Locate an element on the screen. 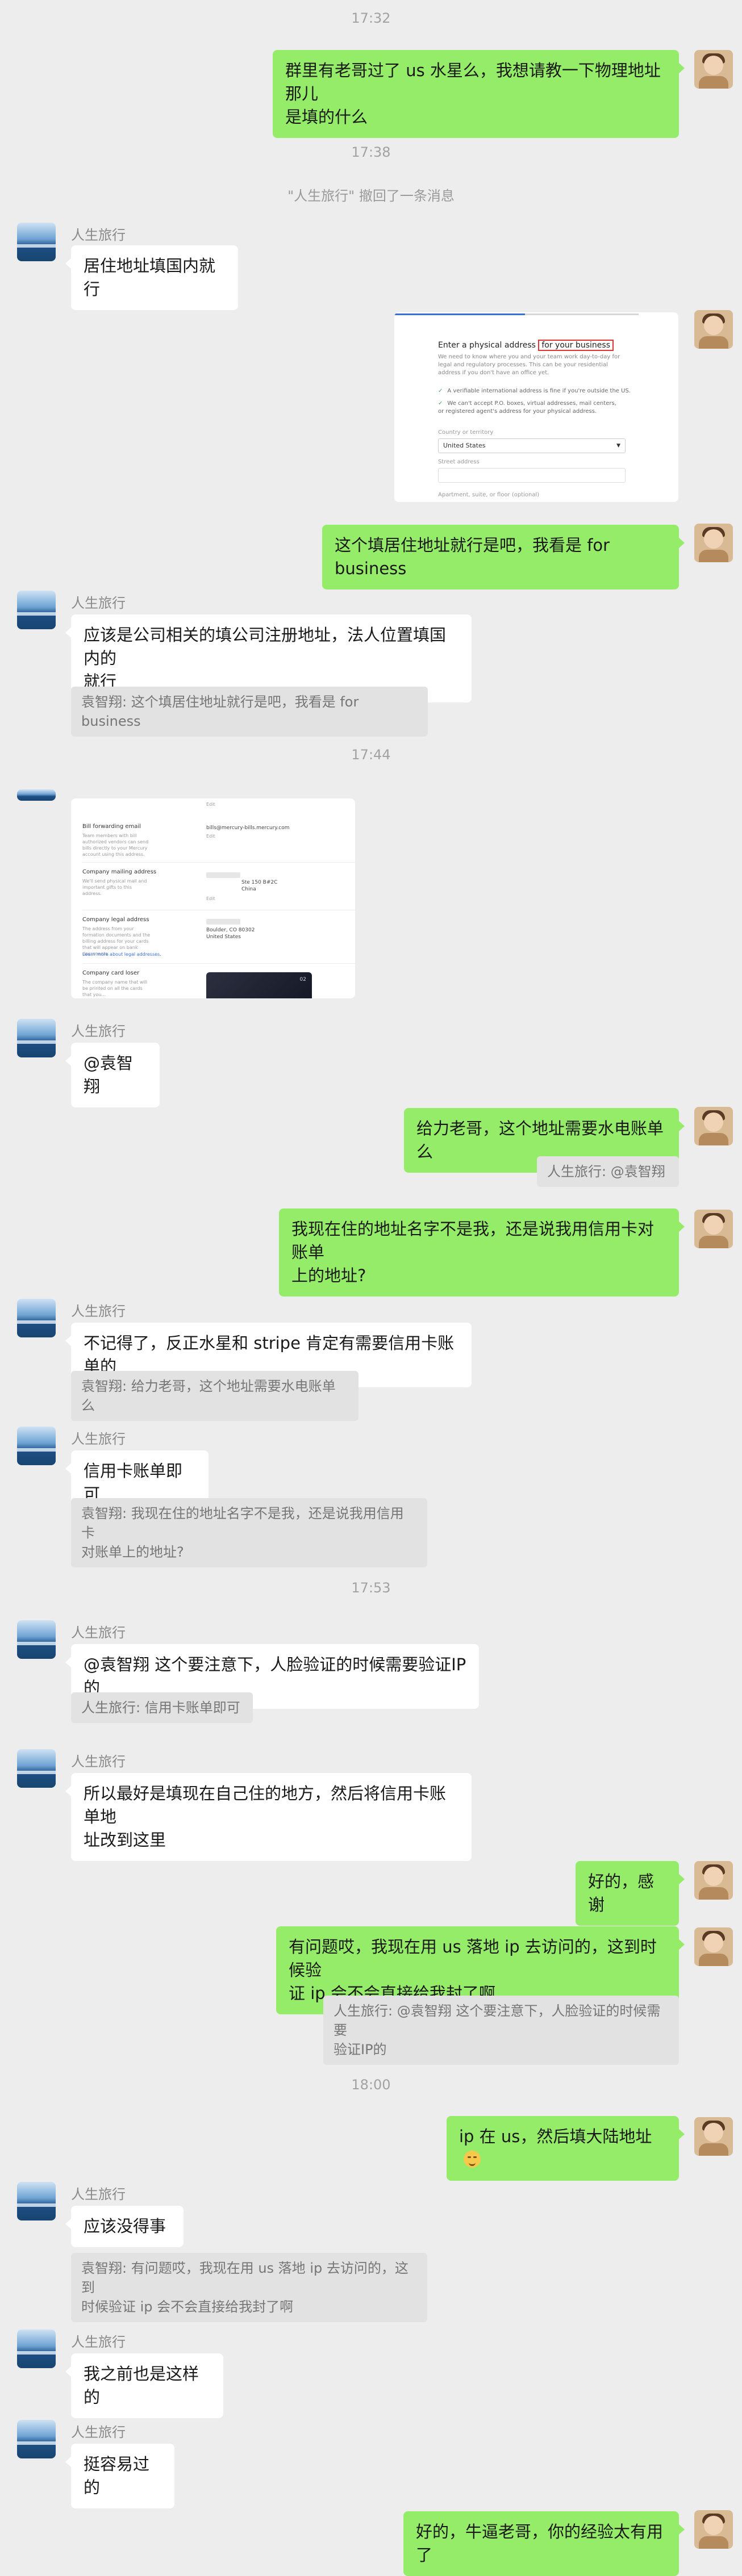 Image resolution: width=742 pixels, height=2576 pixels. chevron-down-icon: ▼ is located at coordinates (618, 446).